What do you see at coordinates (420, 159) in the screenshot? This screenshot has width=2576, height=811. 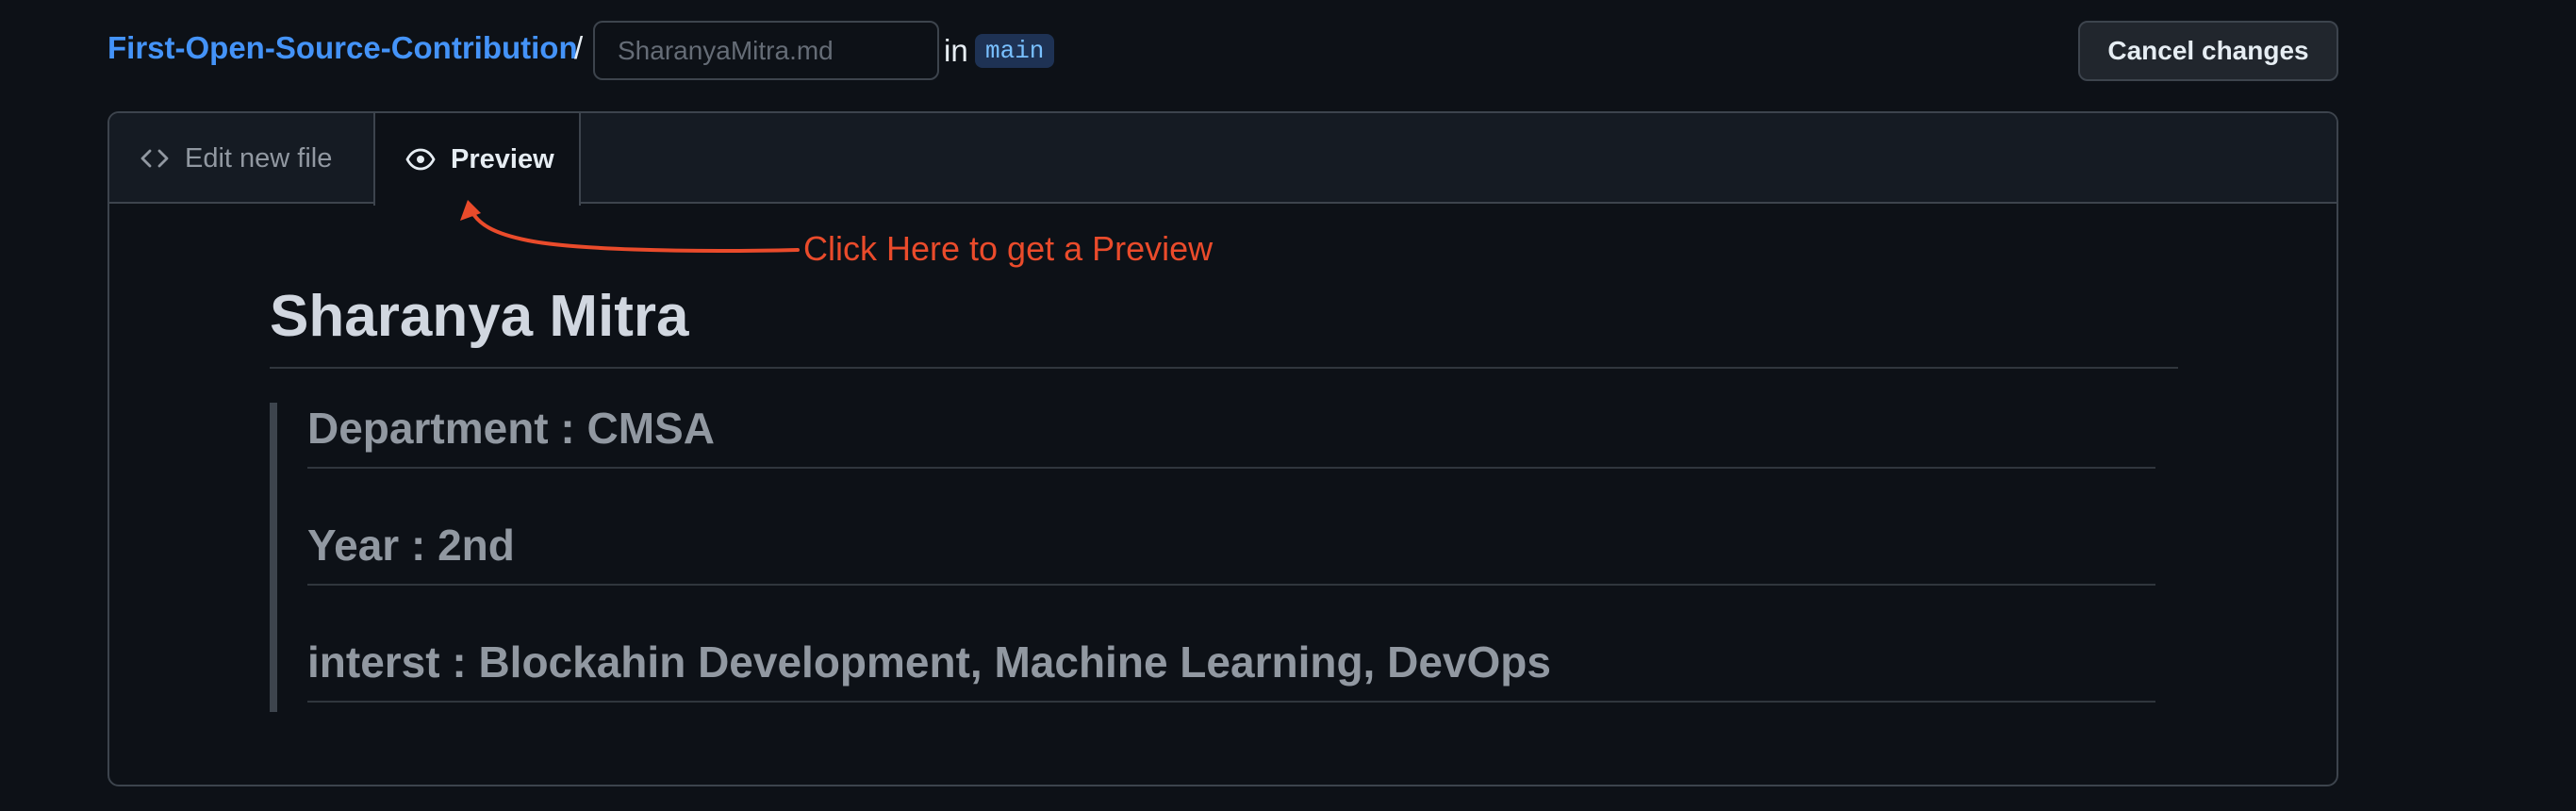 I see `eye-icon` at bounding box center [420, 159].